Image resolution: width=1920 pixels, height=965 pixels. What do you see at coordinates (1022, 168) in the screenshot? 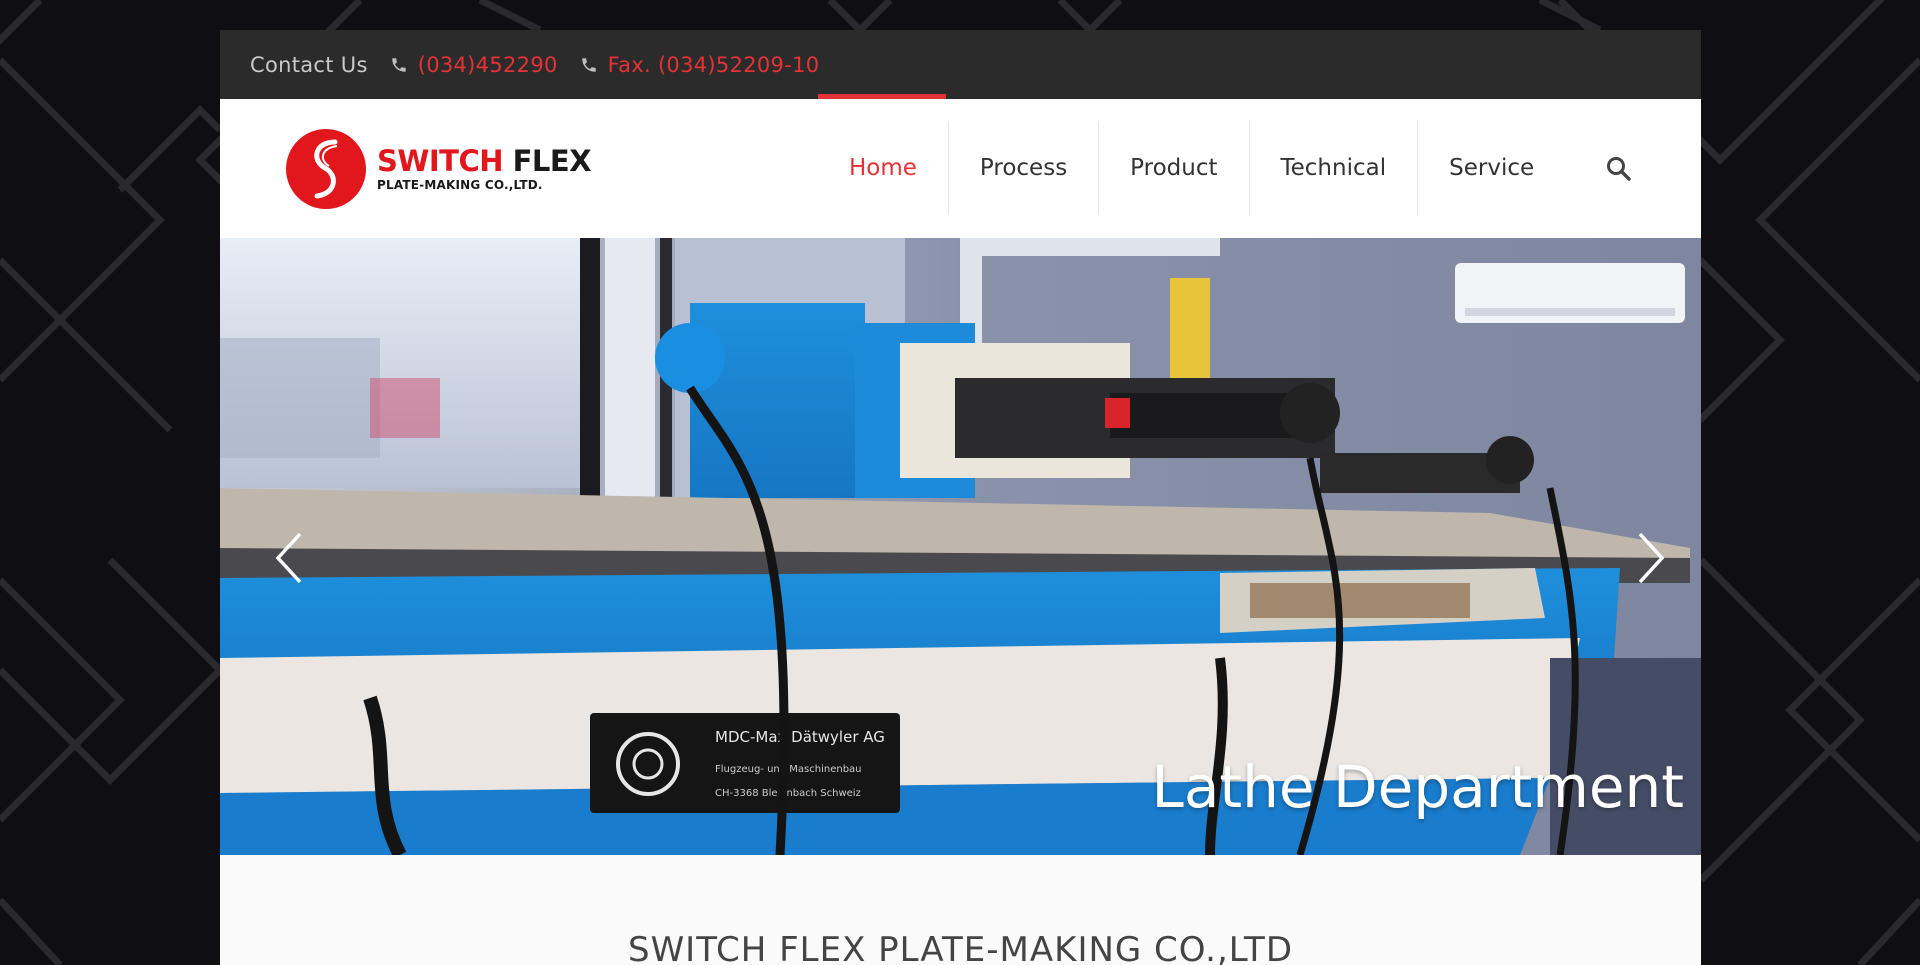
I see `nav-item-process: Process` at bounding box center [1022, 168].